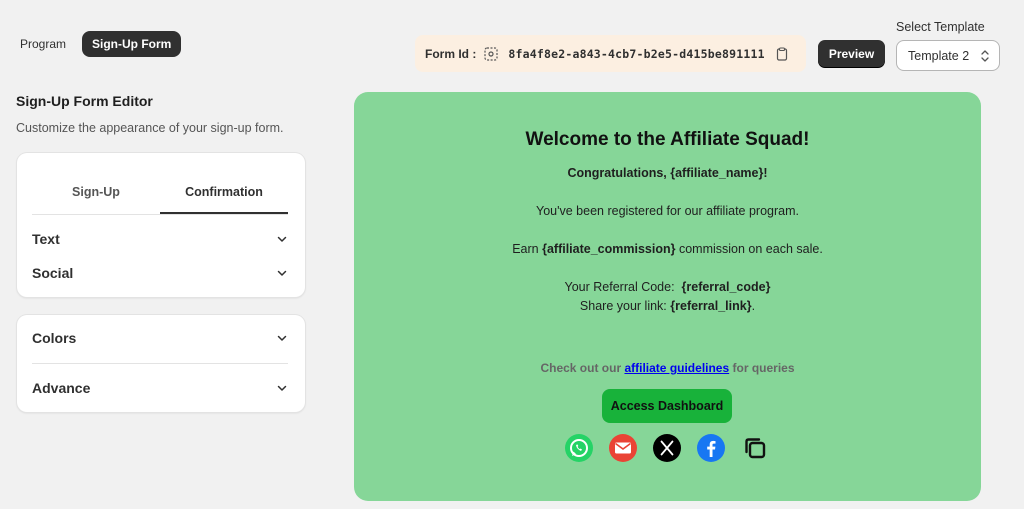 Image resolution: width=1024 pixels, height=509 pixels. What do you see at coordinates (667, 306) in the screenshot?
I see `preview-share-link: Share your link: {referral_link}.` at bounding box center [667, 306].